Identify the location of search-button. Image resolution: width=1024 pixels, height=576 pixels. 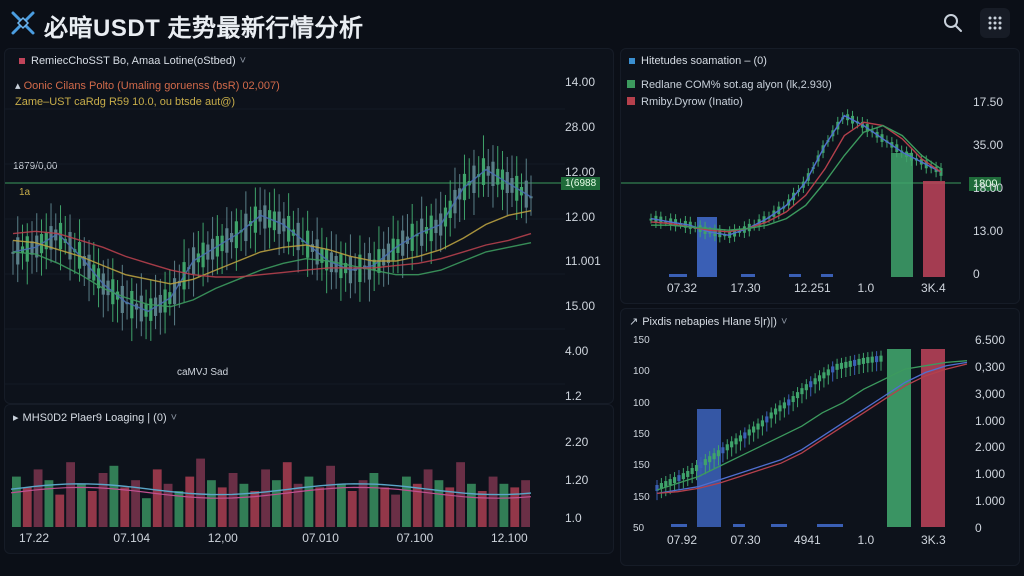
(953, 23).